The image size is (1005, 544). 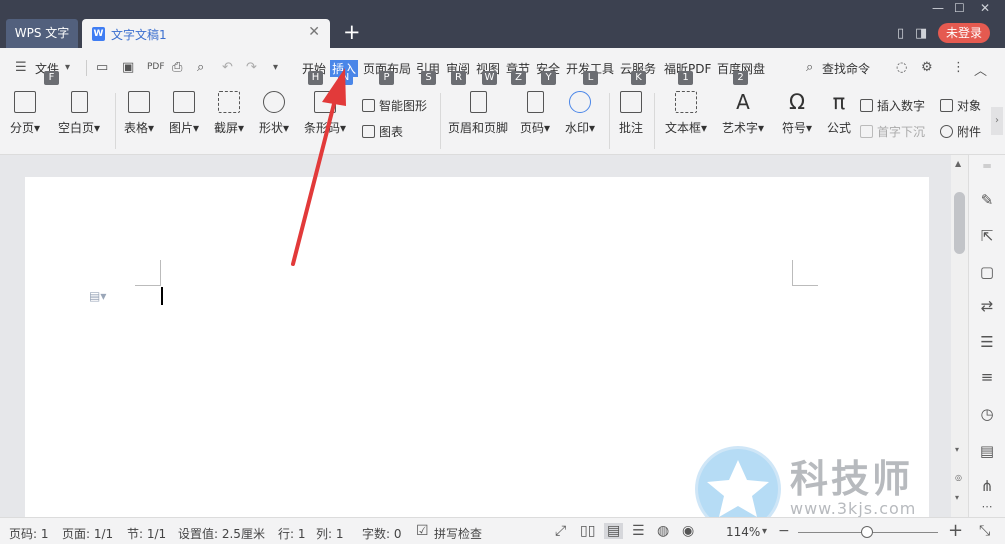 What do you see at coordinates (866, 532) in the screenshot?
I see `zoom-slider-knob` at bounding box center [866, 532].